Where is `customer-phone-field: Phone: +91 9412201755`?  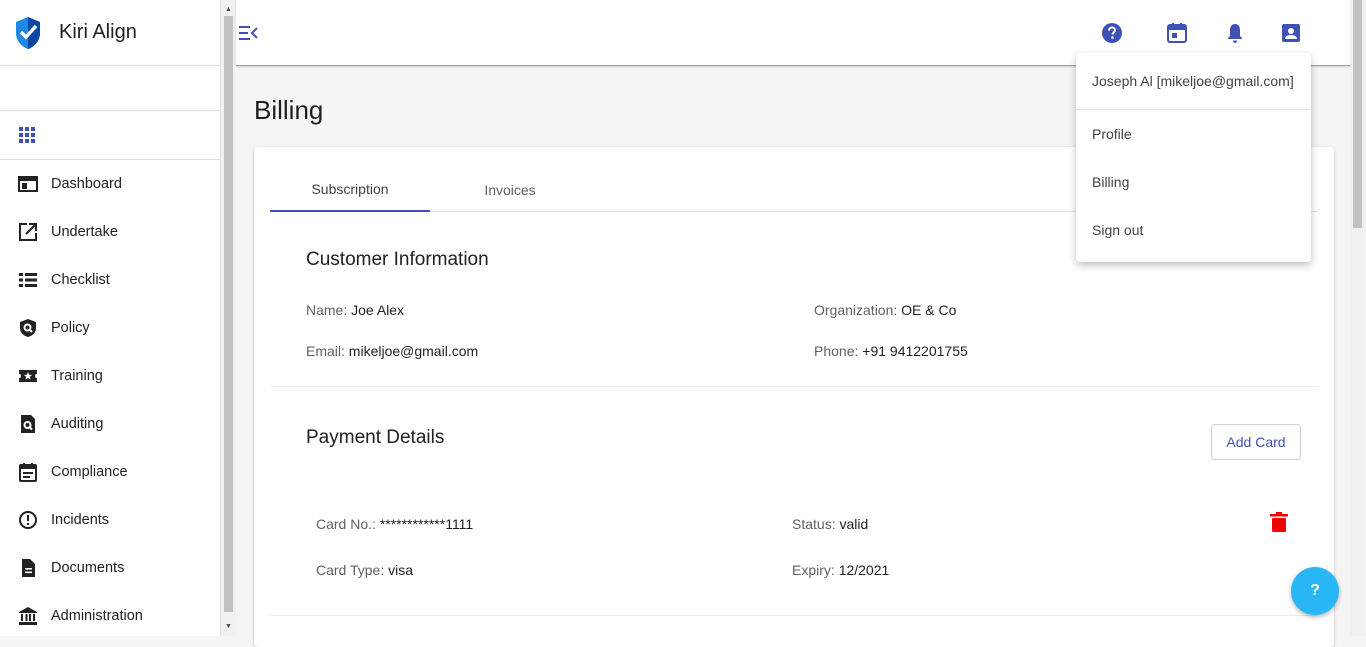 customer-phone-field: Phone: +91 9412201755 is located at coordinates (891, 351).